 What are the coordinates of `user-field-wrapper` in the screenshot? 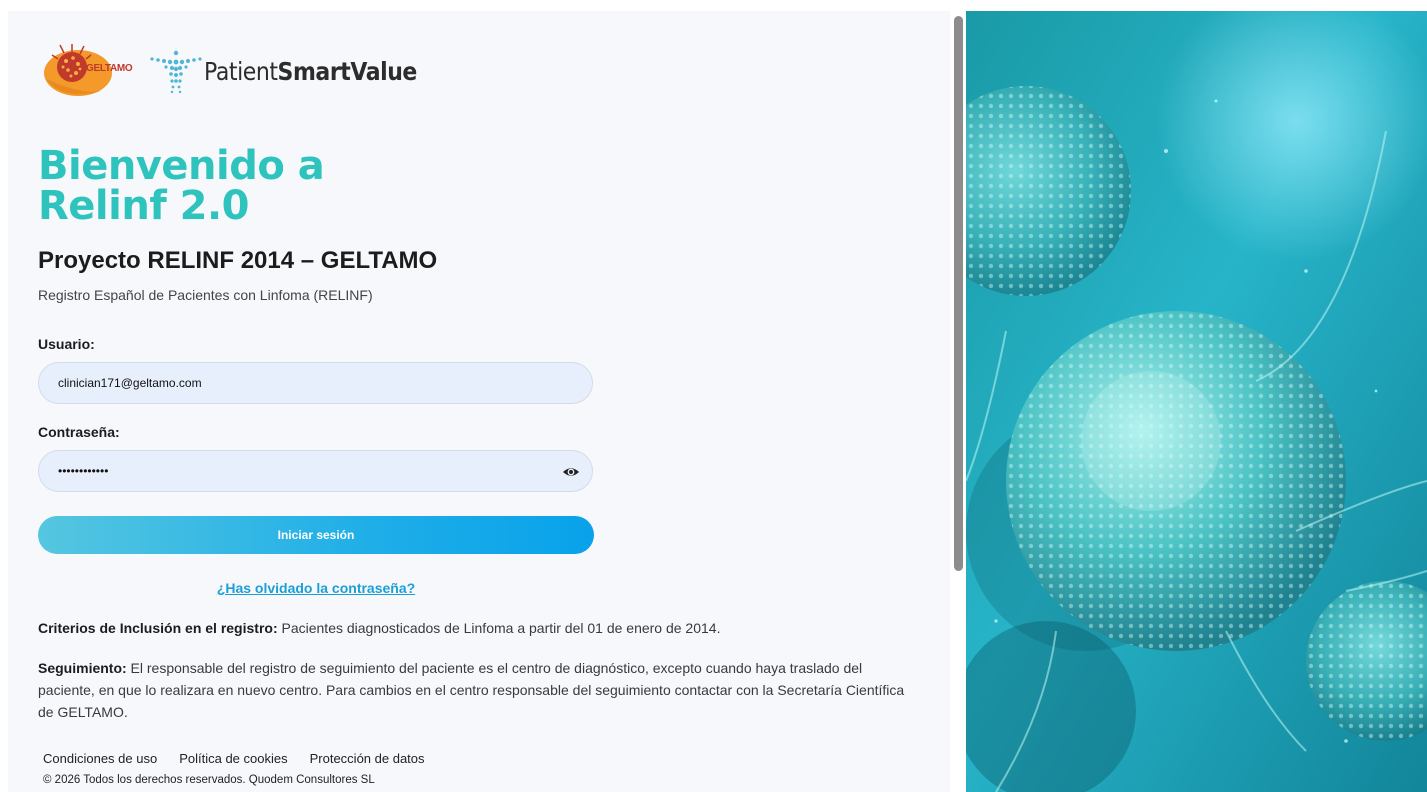 It's located at (315, 383).